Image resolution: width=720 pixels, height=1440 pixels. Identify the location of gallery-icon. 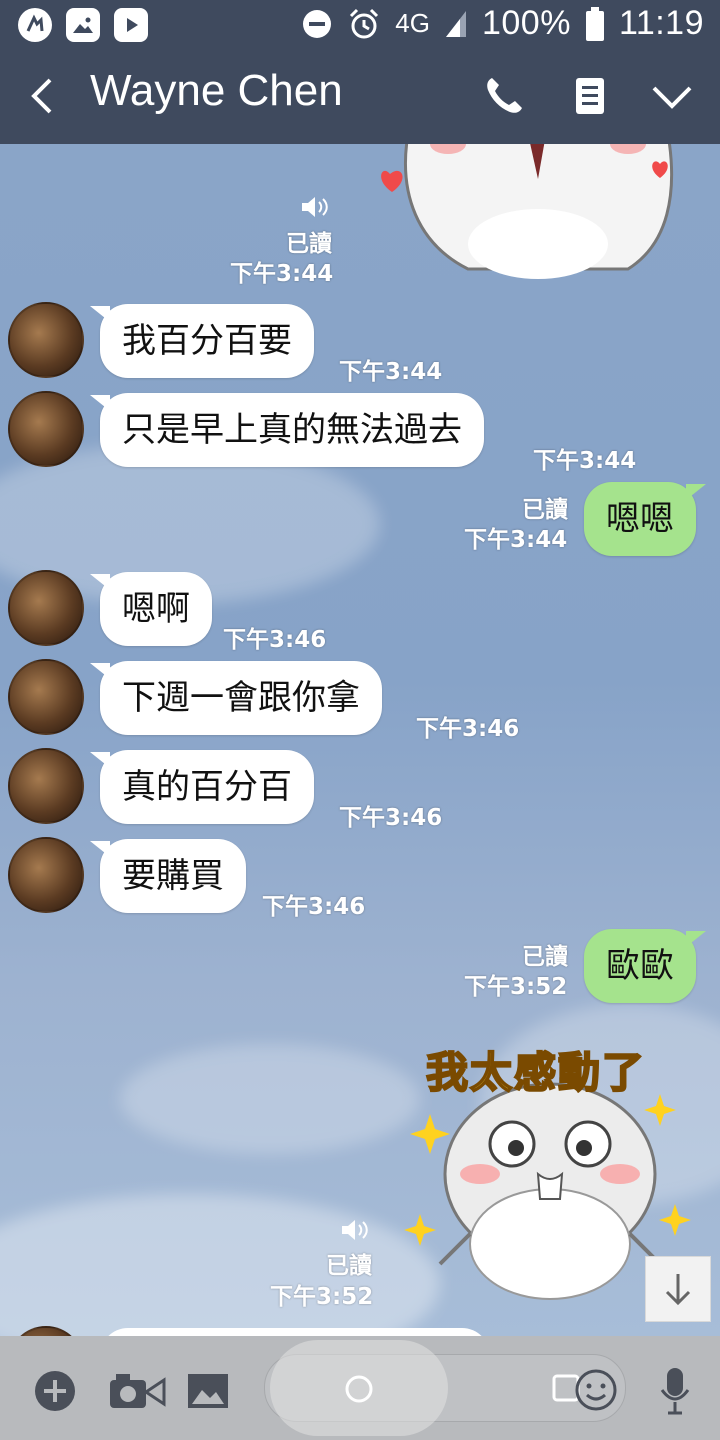
(83, 25).